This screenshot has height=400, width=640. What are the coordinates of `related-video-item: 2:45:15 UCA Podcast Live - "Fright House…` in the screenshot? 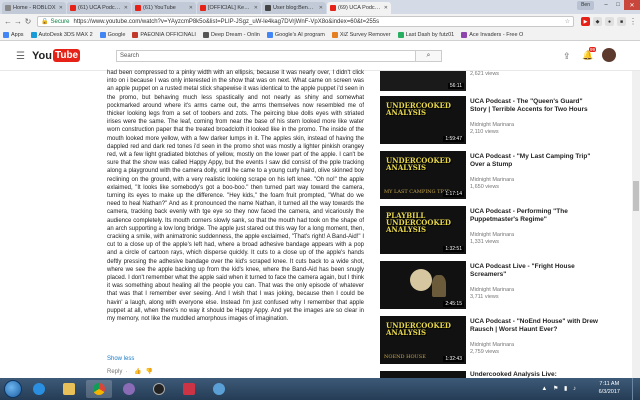 It's located at (505, 285).